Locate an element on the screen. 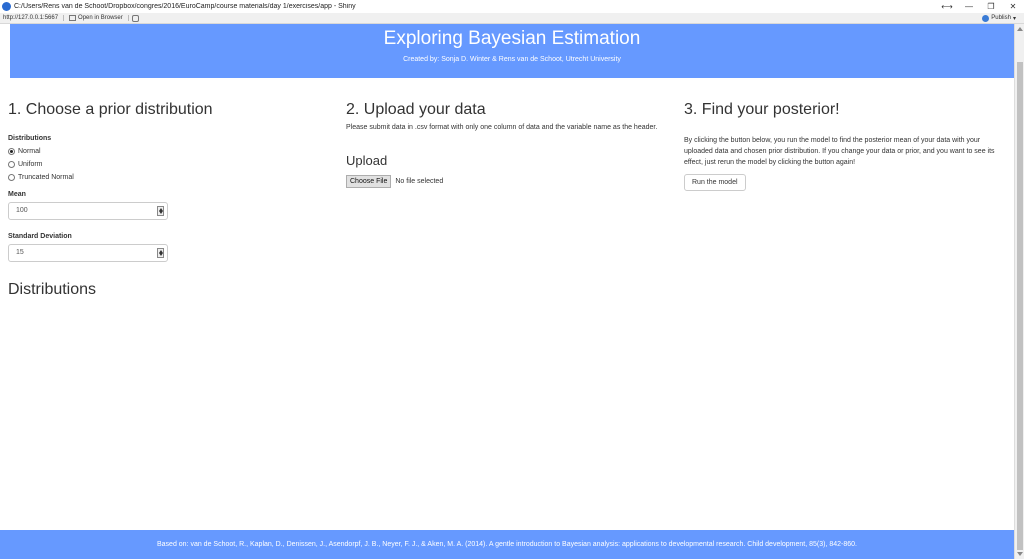 The image size is (1024, 559). restore-button: ❐ is located at coordinates (991, 6).